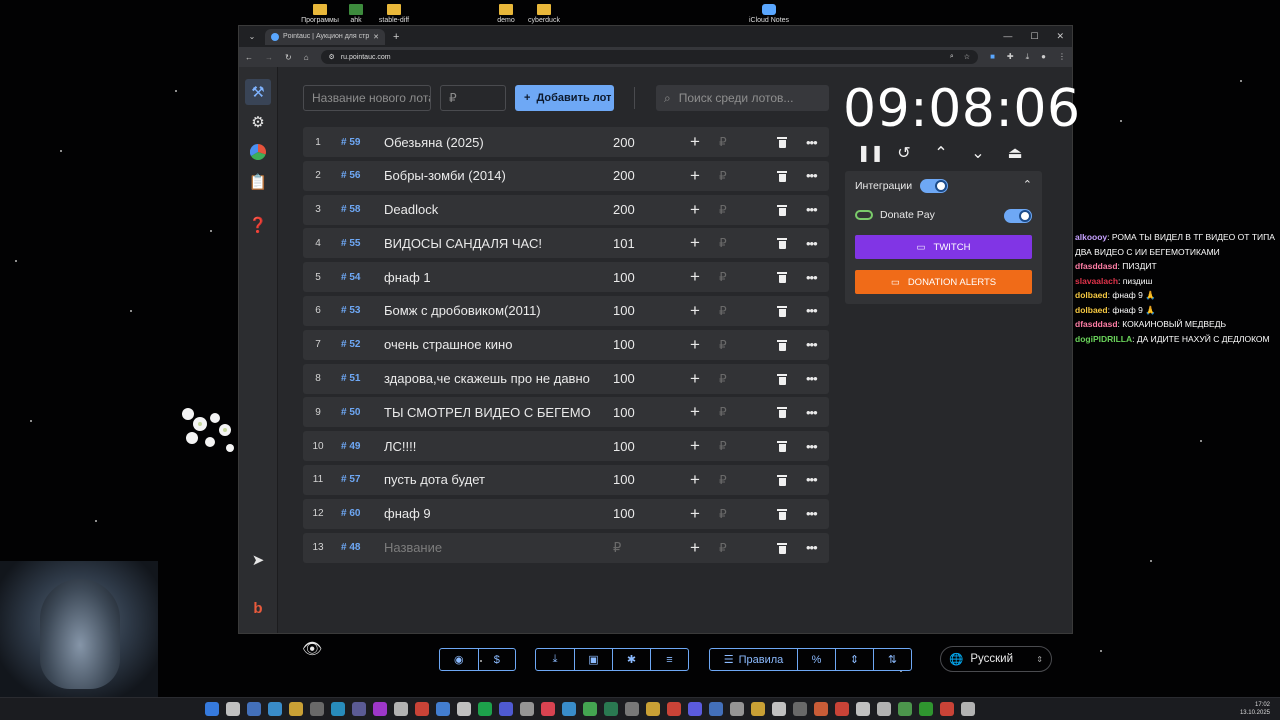 The width and height of the screenshot is (1280, 720). I want to click on sidebar-item-auction: ⚒, so click(258, 92).